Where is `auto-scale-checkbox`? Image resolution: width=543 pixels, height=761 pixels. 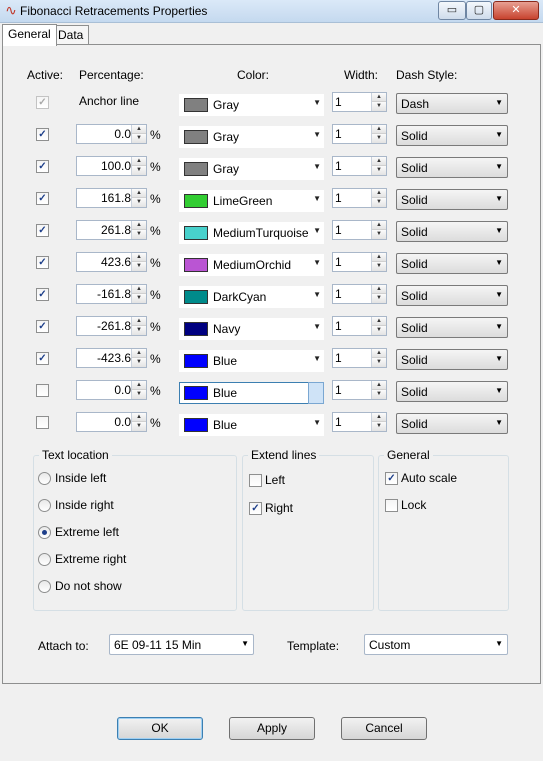
auto-scale-checkbox is located at coordinates (391, 478).